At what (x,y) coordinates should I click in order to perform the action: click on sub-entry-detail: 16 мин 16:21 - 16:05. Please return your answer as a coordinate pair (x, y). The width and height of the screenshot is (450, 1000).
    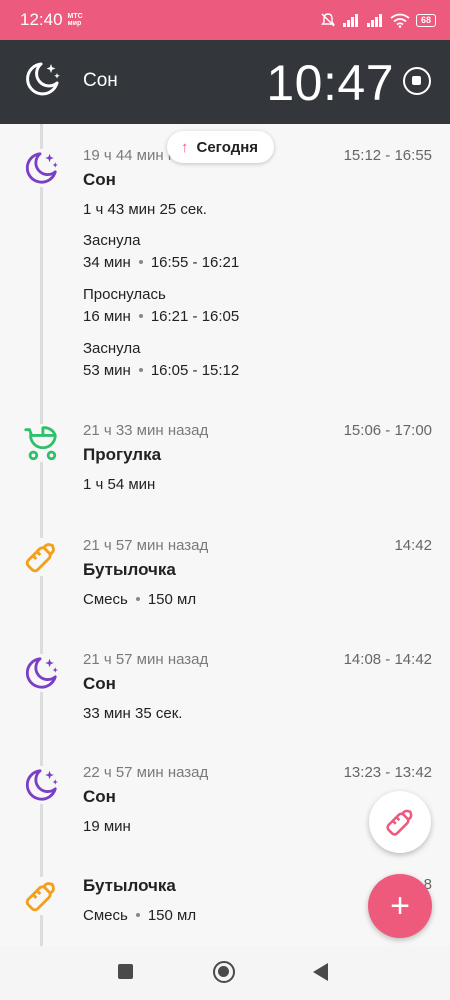
    Looking at the image, I should click on (161, 316).